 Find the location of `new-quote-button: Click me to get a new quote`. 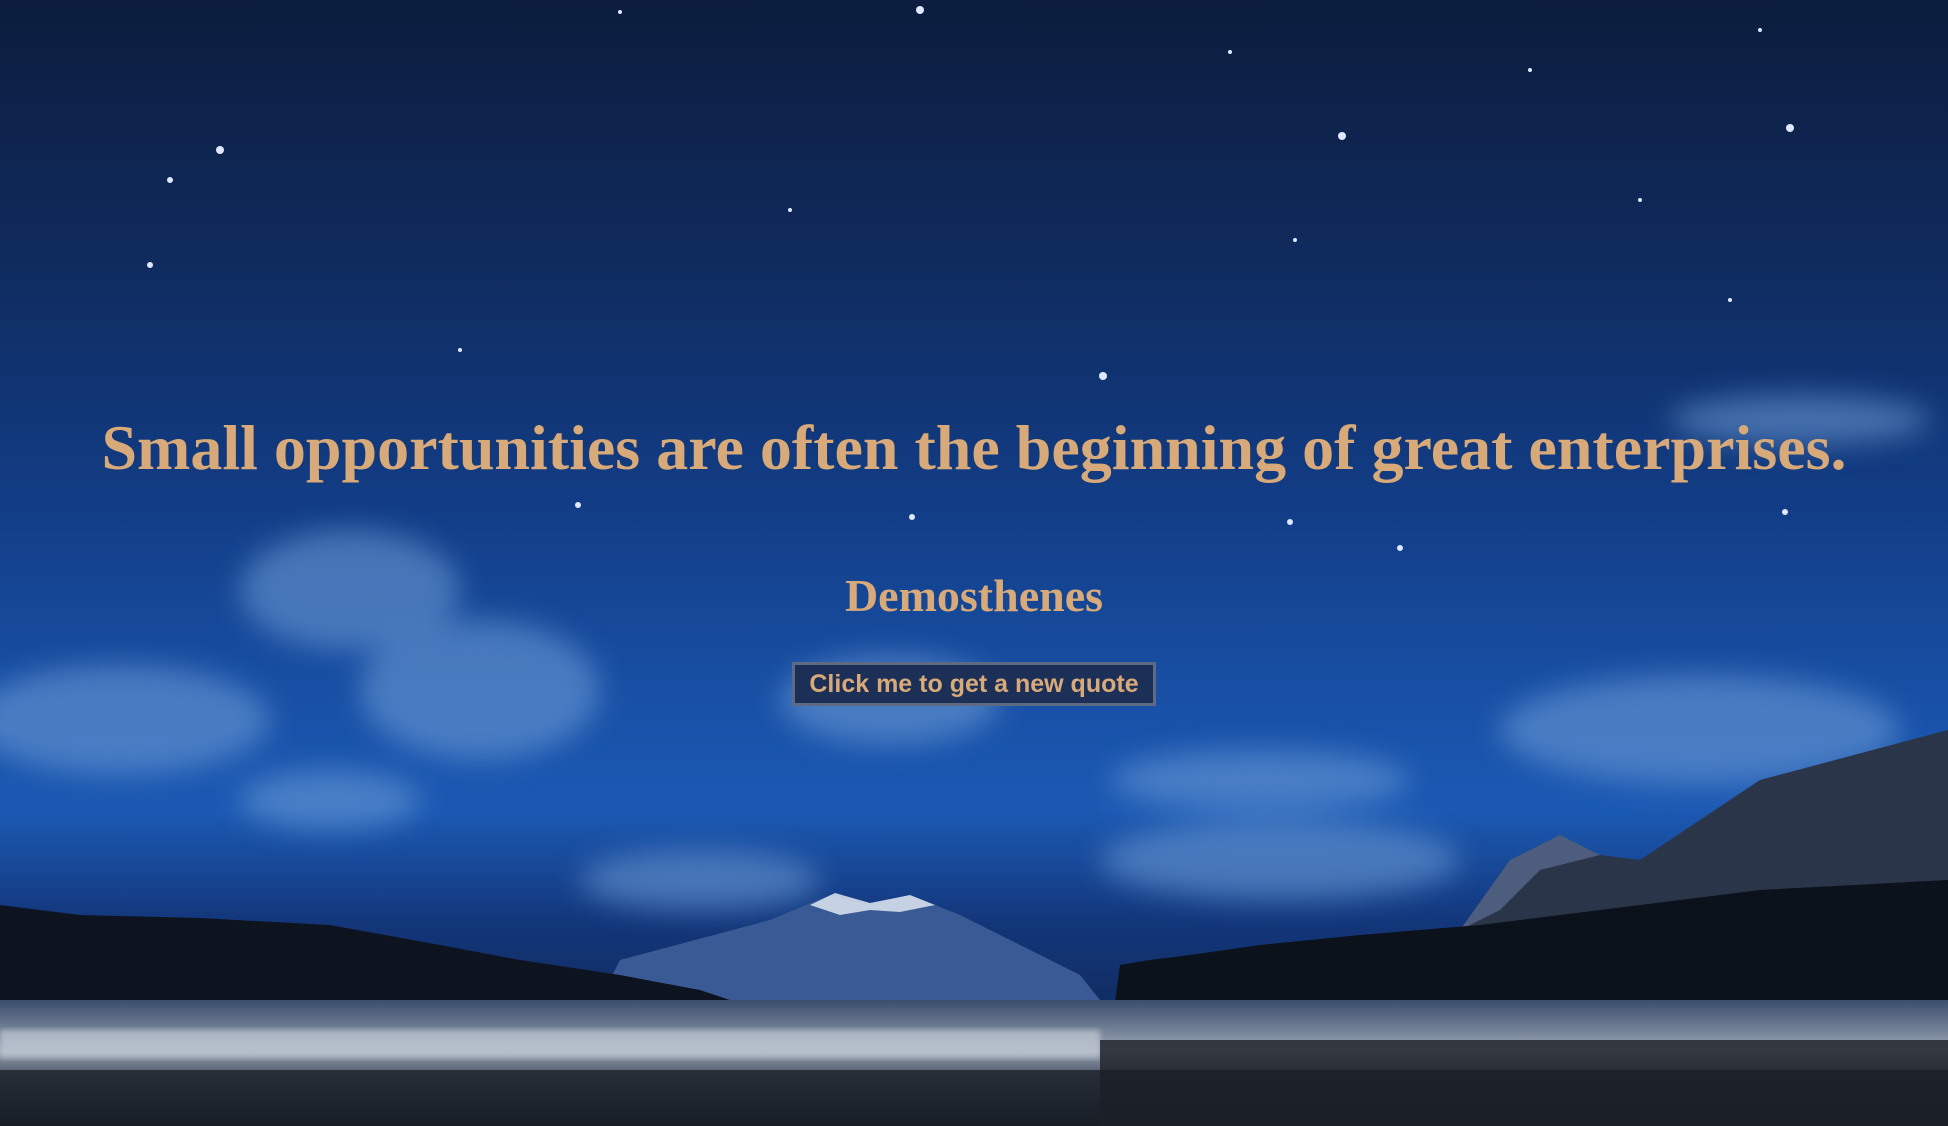

new-quote-button: Click me to get a new quote is located at coordinates (974, 684).